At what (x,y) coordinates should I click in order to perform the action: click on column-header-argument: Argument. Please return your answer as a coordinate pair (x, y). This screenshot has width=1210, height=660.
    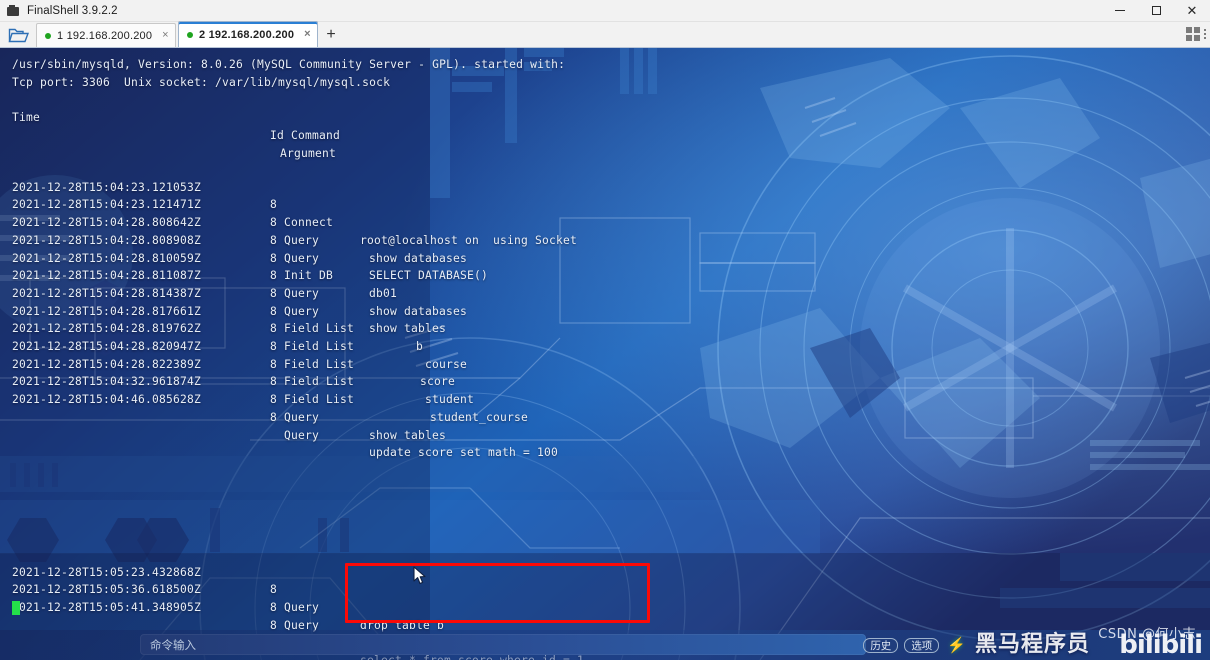
    Looking at the image, I should click on (308, 153).